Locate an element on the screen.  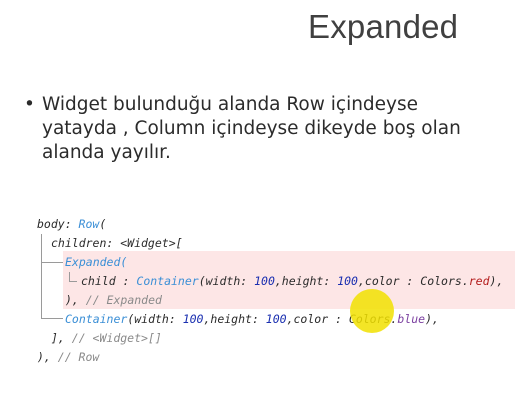
code-line-7: ], // <Widget>[] is located at coordinates (106, 338).